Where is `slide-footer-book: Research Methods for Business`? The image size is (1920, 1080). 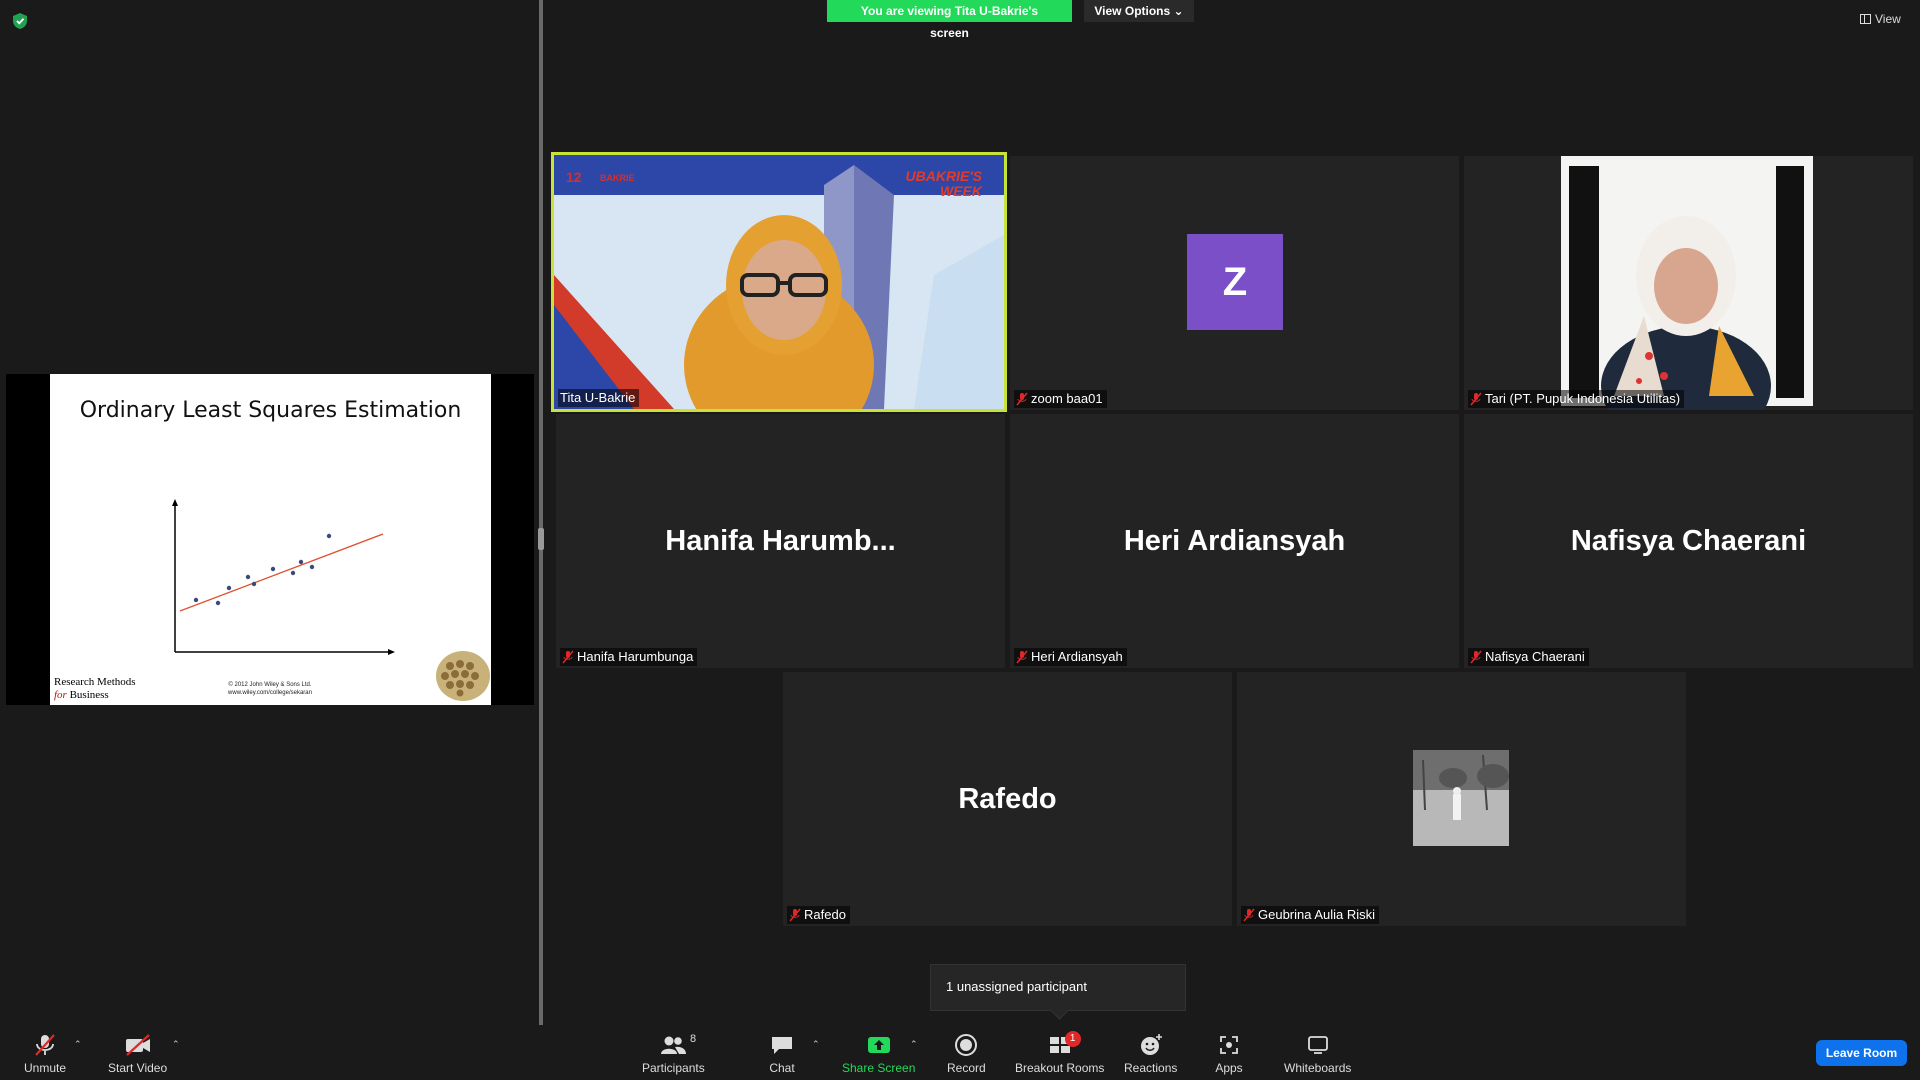 slide-footer-book: Research Methods for Business is located at coordinates (95, 689).